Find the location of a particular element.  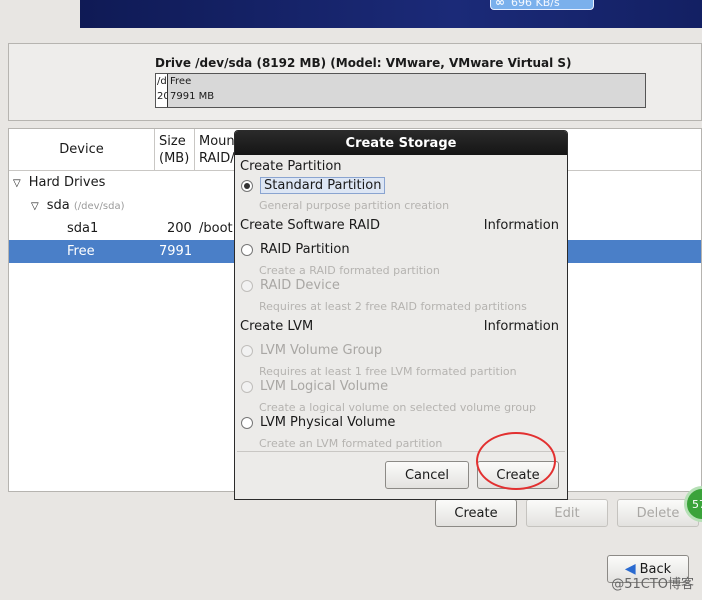

section-create-lvm: Create LVM is located at coordinates (277, 326).